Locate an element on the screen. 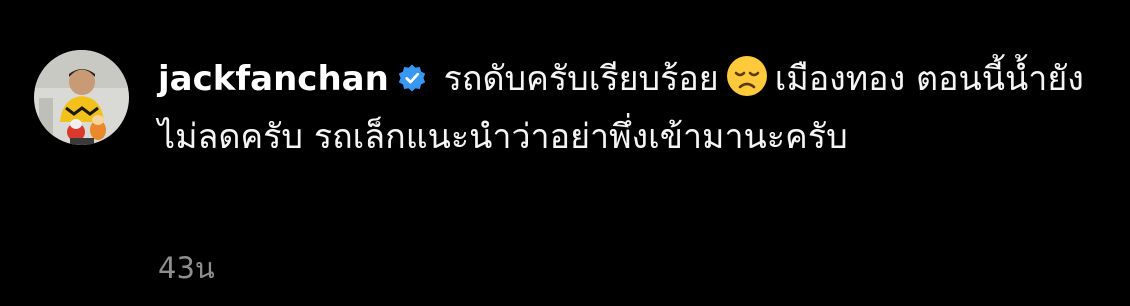  verified-badge-icon is located at coordinates (412, 72).